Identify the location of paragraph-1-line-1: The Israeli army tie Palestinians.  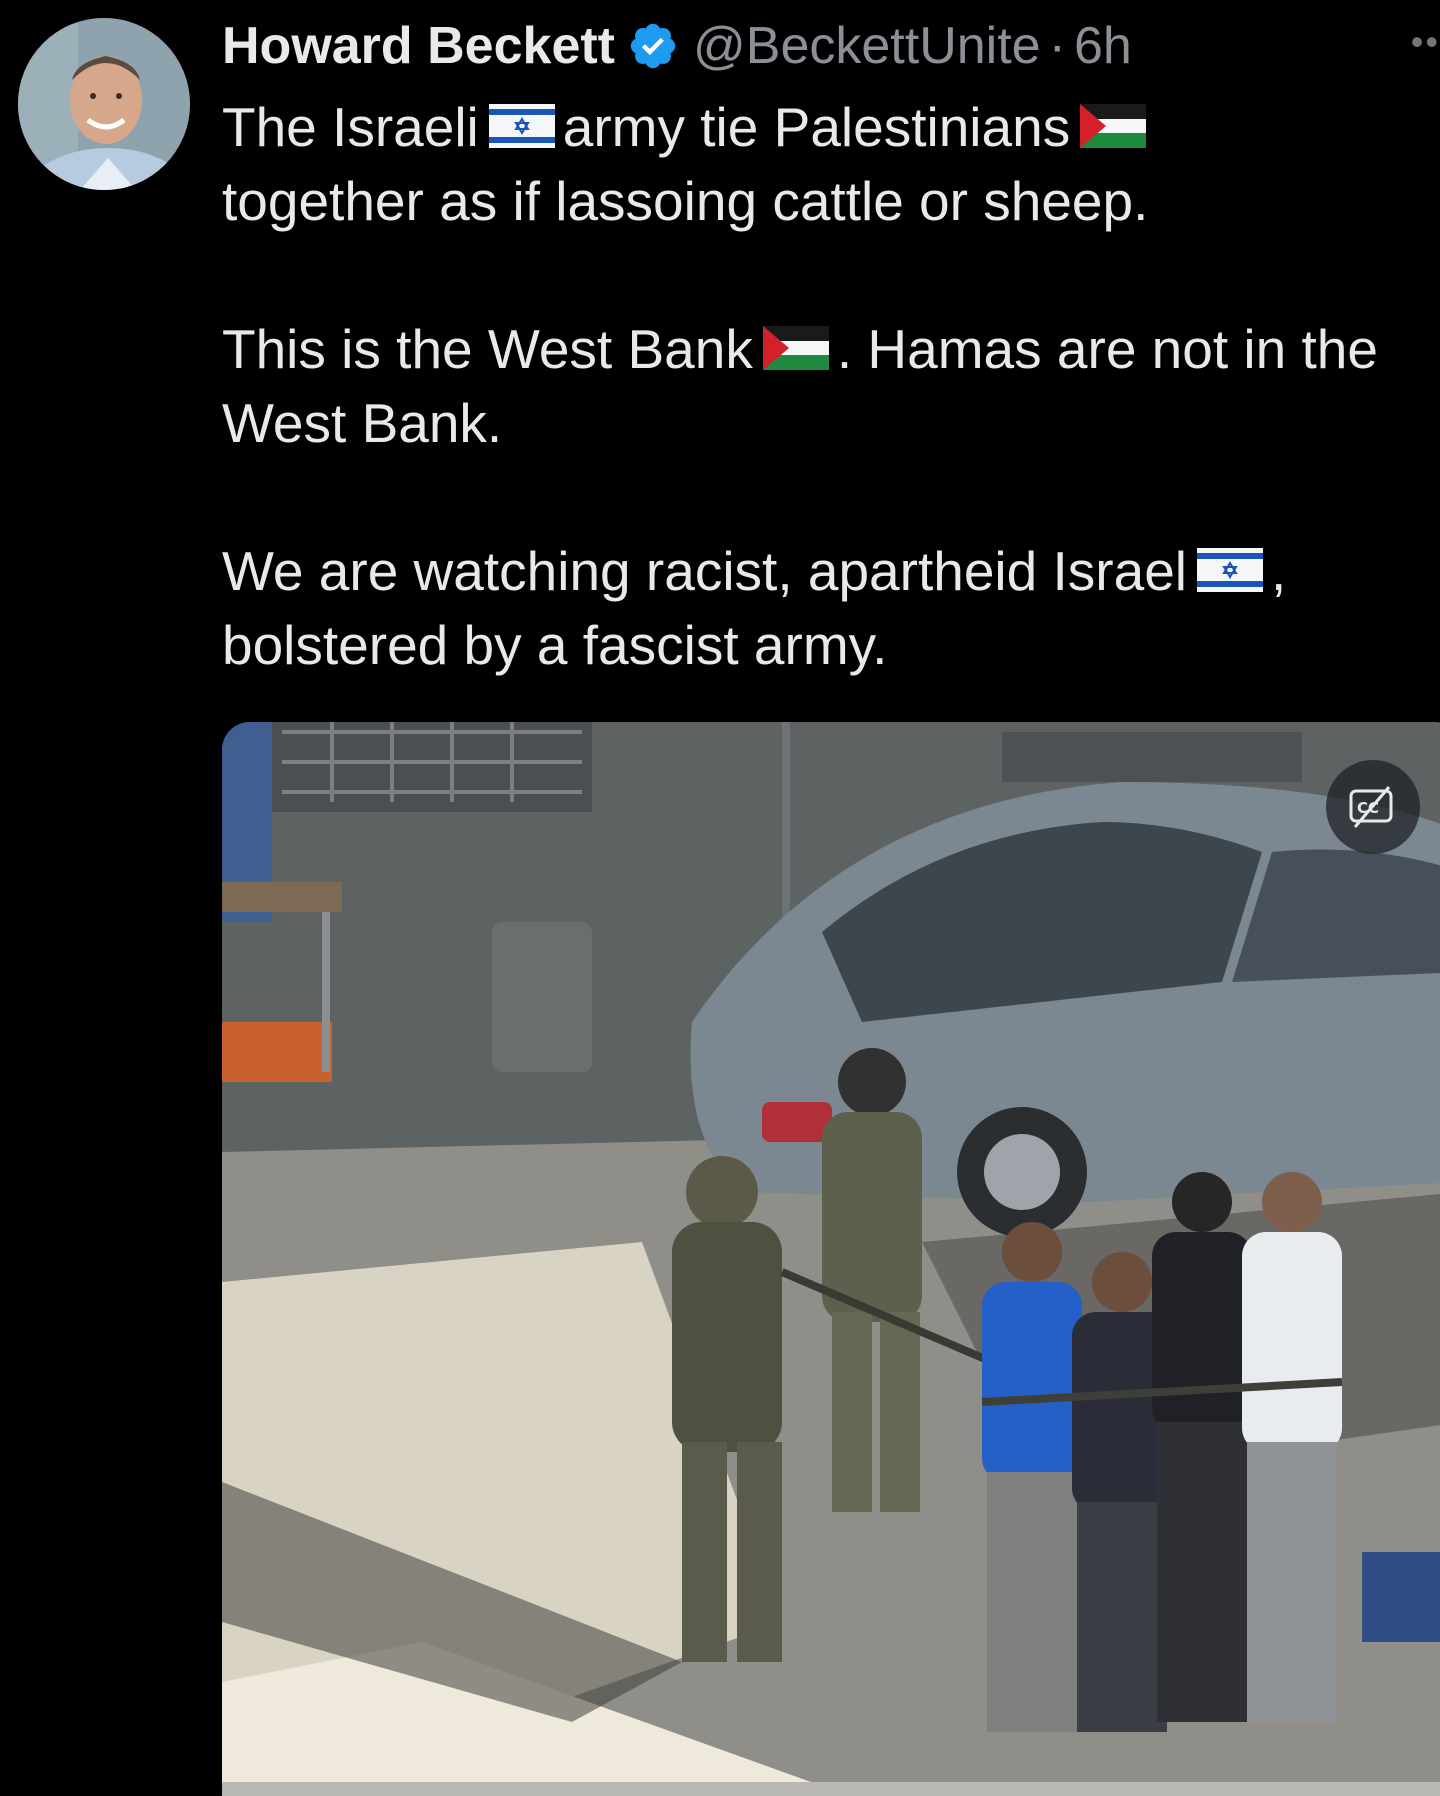
(831, 127).